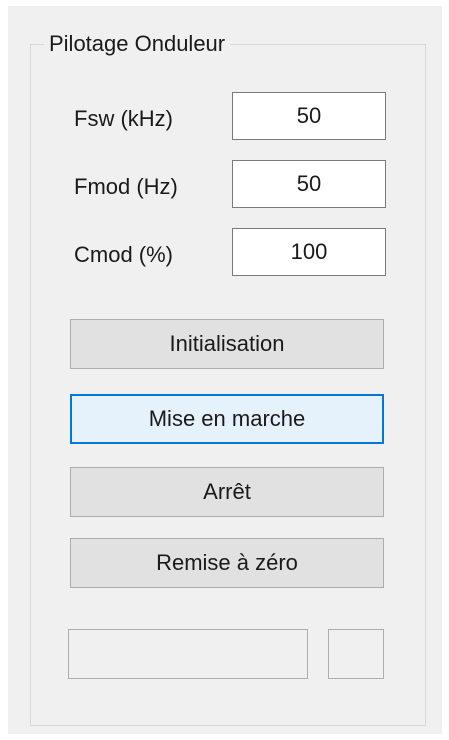 The image size is (449, 740). What do you see at coordinates (227, 492) in the screenshot?
I see `stop-button: Arrêt` at bounding box center [227, 492].